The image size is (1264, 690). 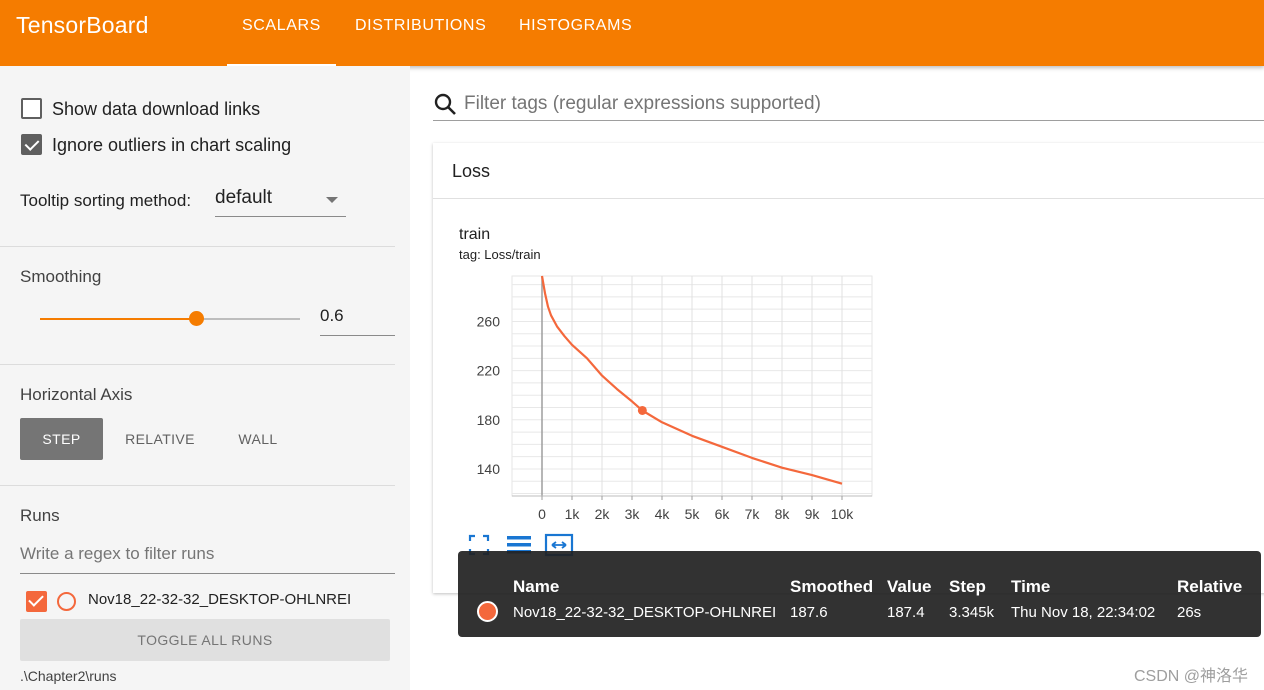 What do you see at coordinates (633, 514) in the screenshot?
I see `x-tick-label: 3k` at bounding box center [633, 514].